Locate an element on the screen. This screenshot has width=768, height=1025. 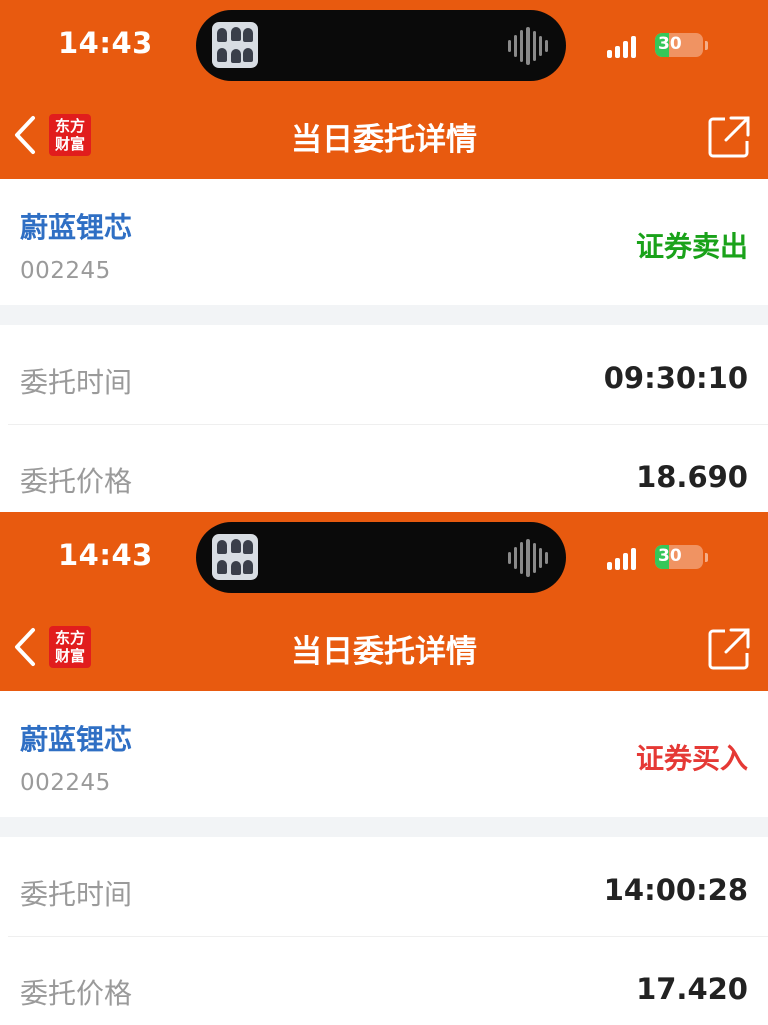
row-value: 17.420 is located at coordinates (692, 989).